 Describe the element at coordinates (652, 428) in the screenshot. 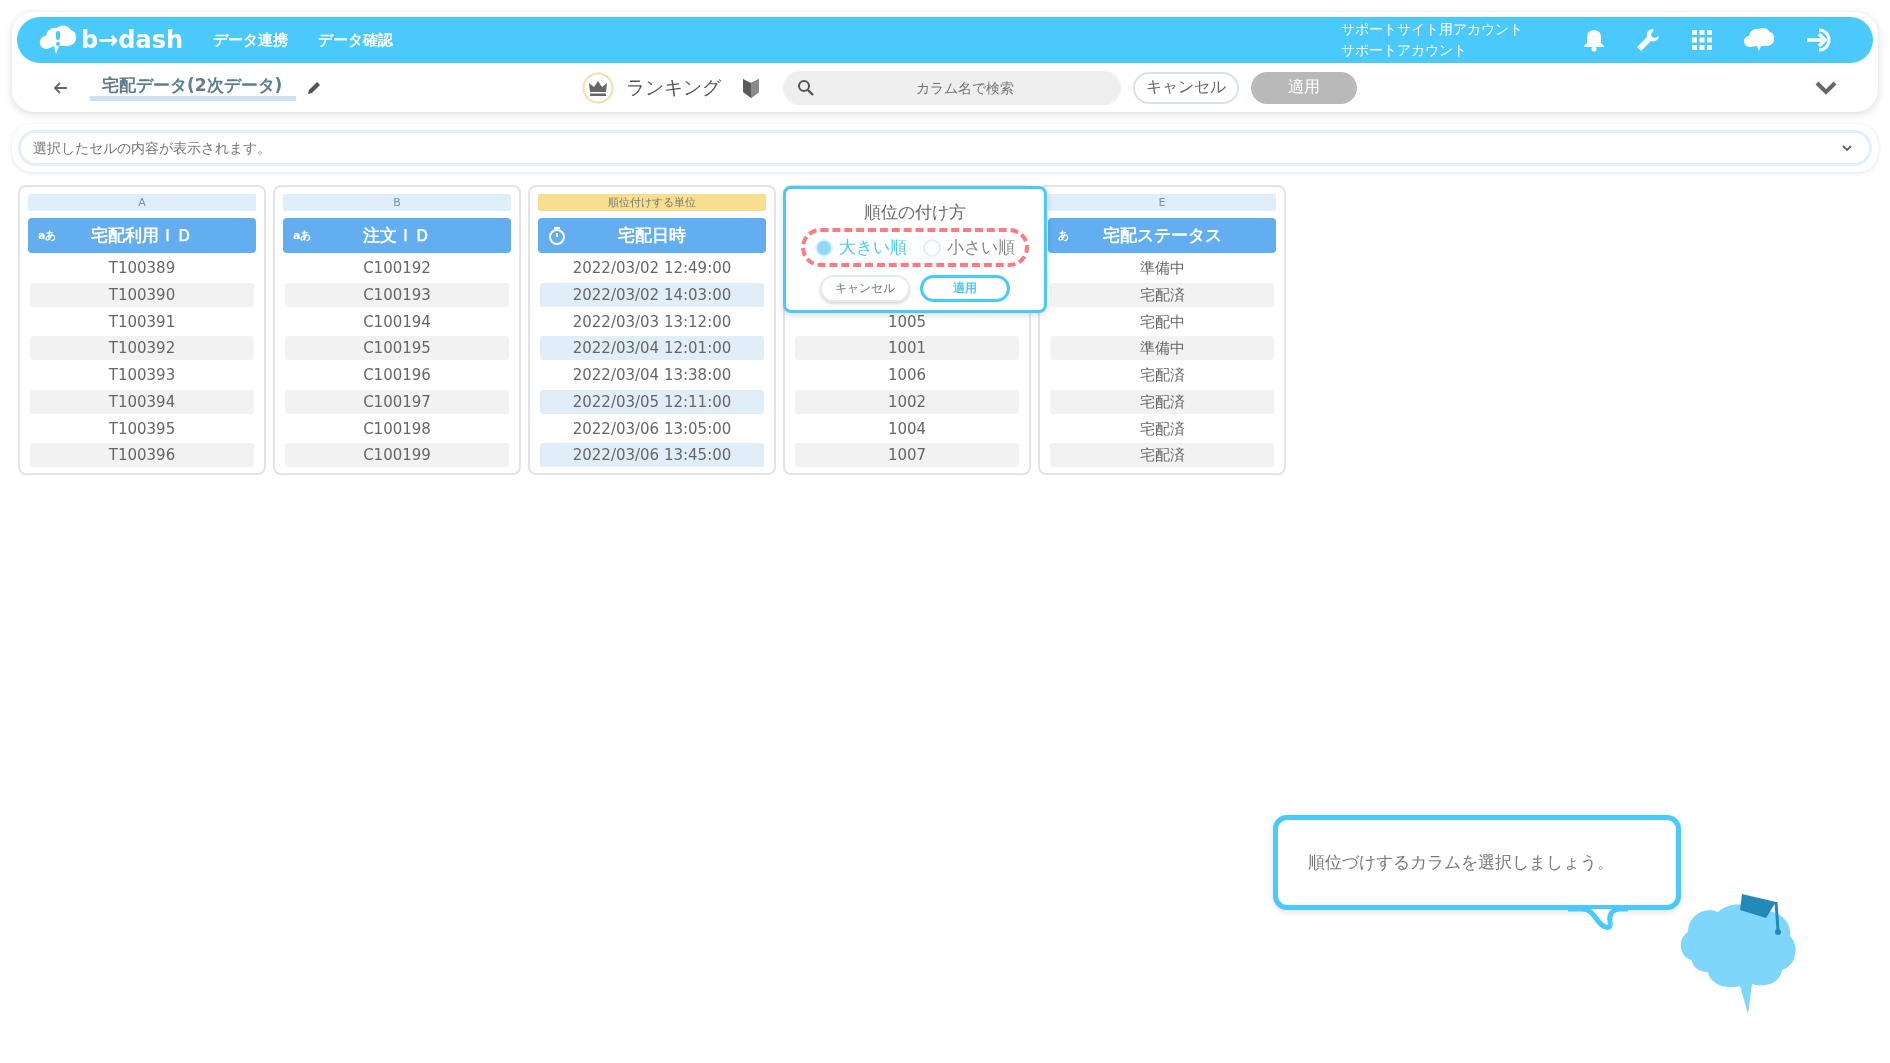

I see `table-cell: 2022/03/06 13:05:00` at that location.